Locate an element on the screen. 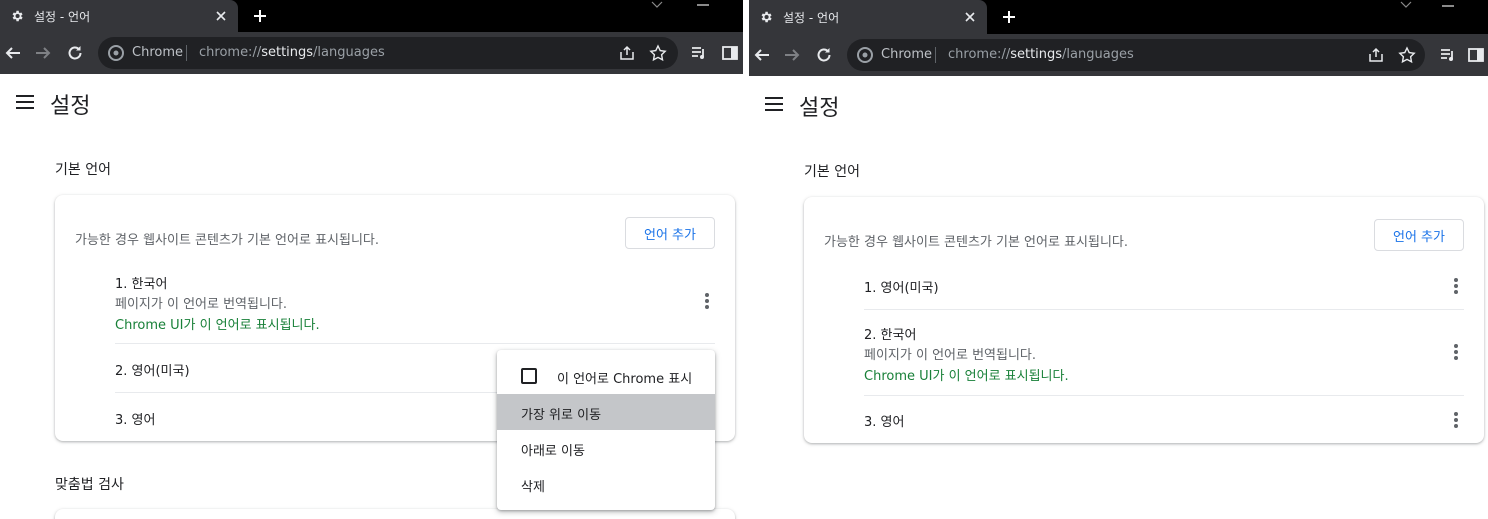  language-row-1: 1. 영어(미국) is located at coordinates (1164, 286).